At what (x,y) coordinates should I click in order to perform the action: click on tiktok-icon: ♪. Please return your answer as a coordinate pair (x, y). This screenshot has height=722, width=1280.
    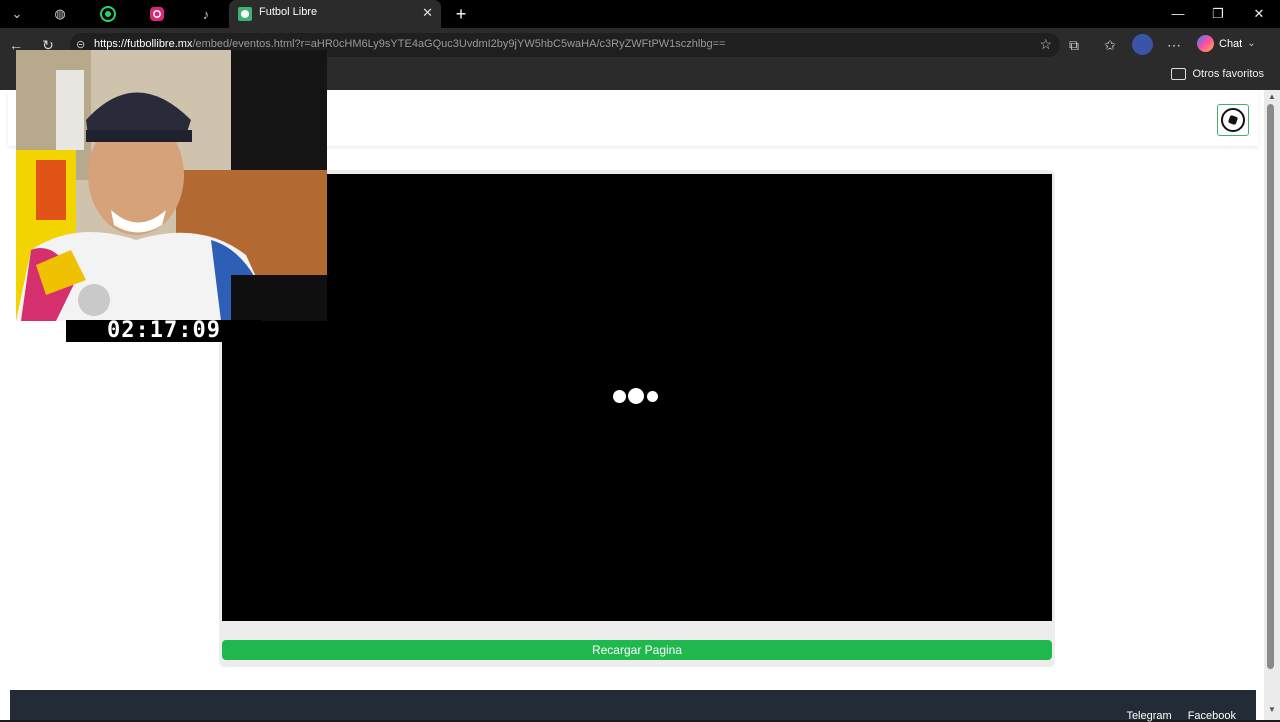
    Looking at the image, I should click on (206, 14).